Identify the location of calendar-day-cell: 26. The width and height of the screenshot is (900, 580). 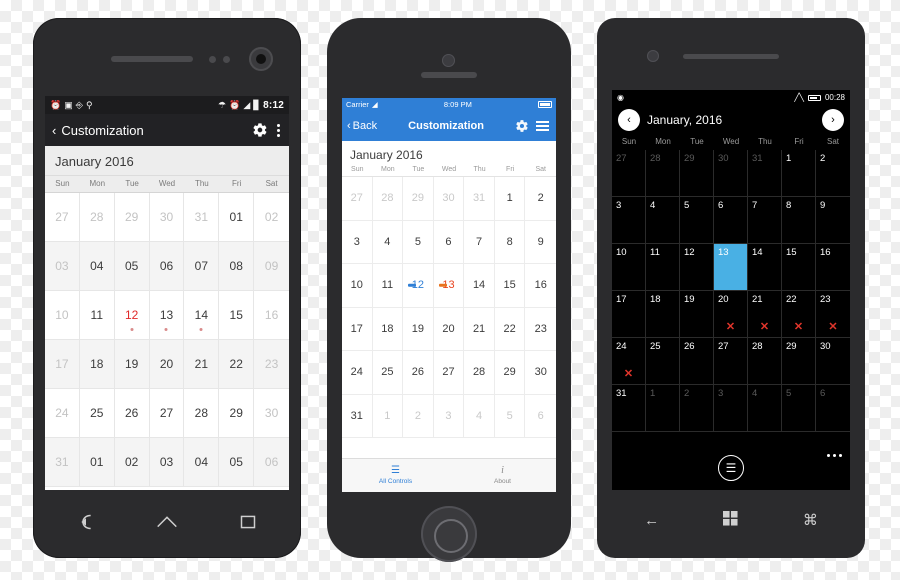
(132, 413).